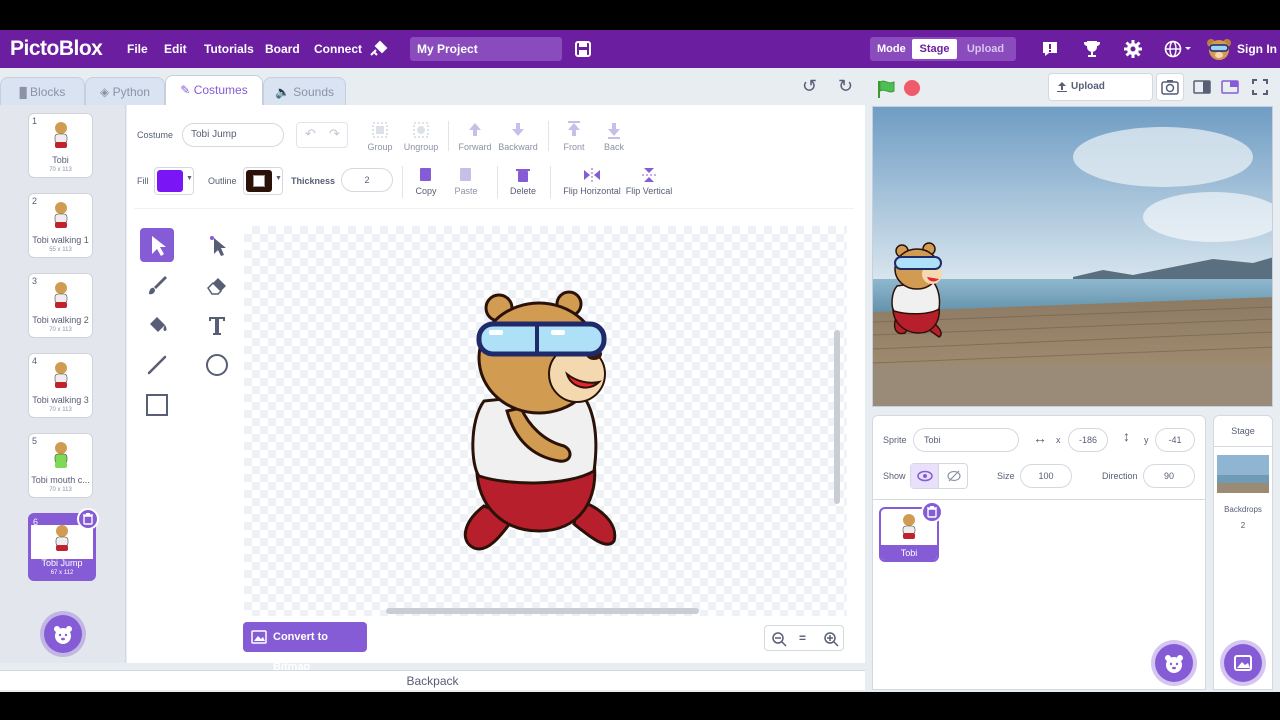  What do you see at coordinates (466, 181) in the screenshot?
I see `paste-button: Paste` at bounding box center [466, 181].